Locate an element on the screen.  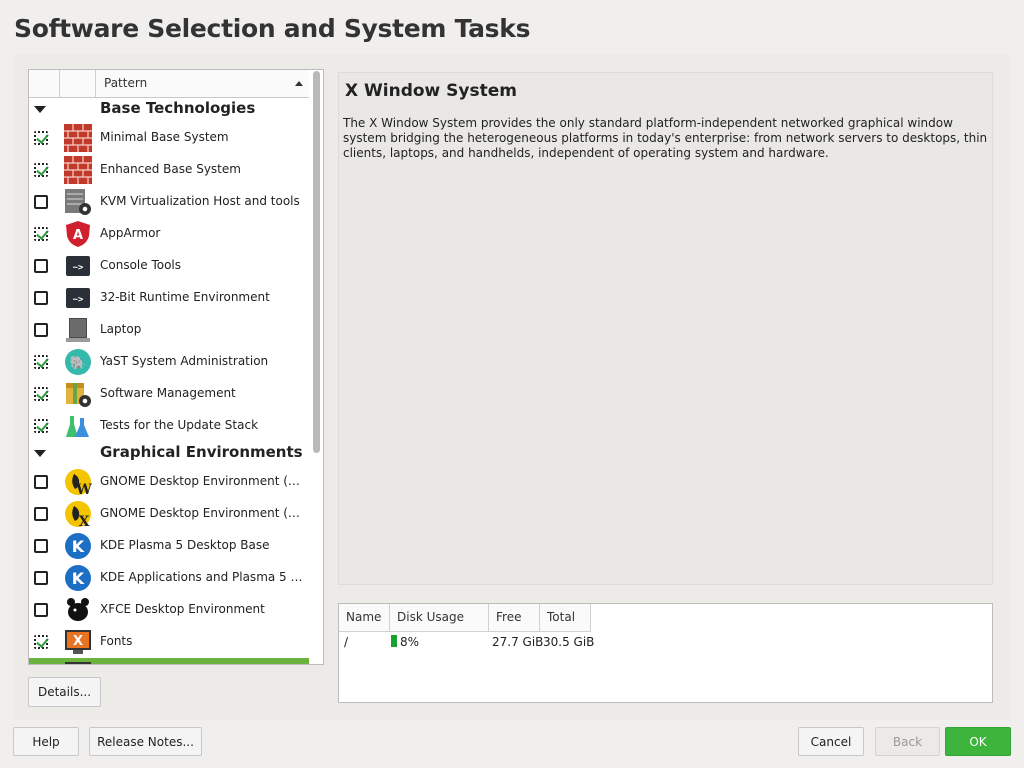
checkbox-column-header is located at coordinates (44, 83).